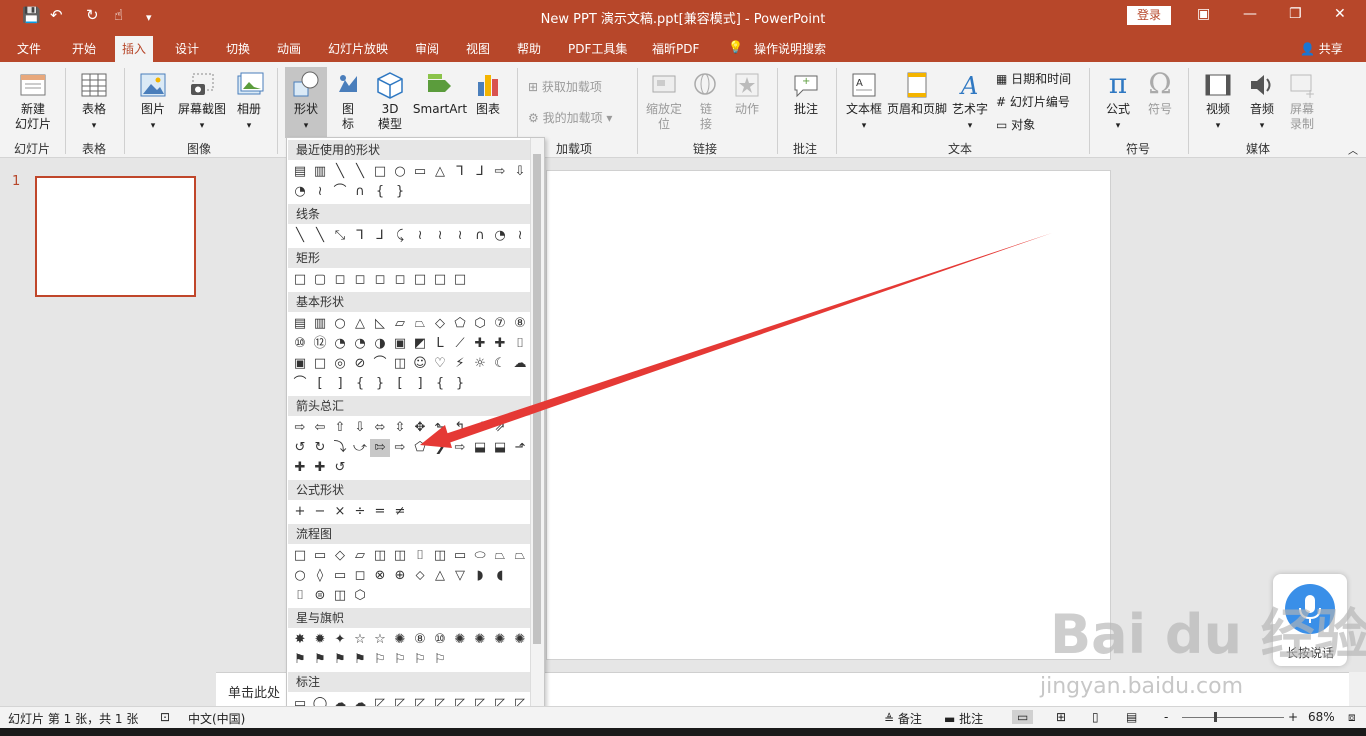 The height and width of the screenshot is (736, 1366). What do you see at coordinates (320, 428) in the screenshot?
I see `shape-item: ⇦` at bounding box center [320, 428].